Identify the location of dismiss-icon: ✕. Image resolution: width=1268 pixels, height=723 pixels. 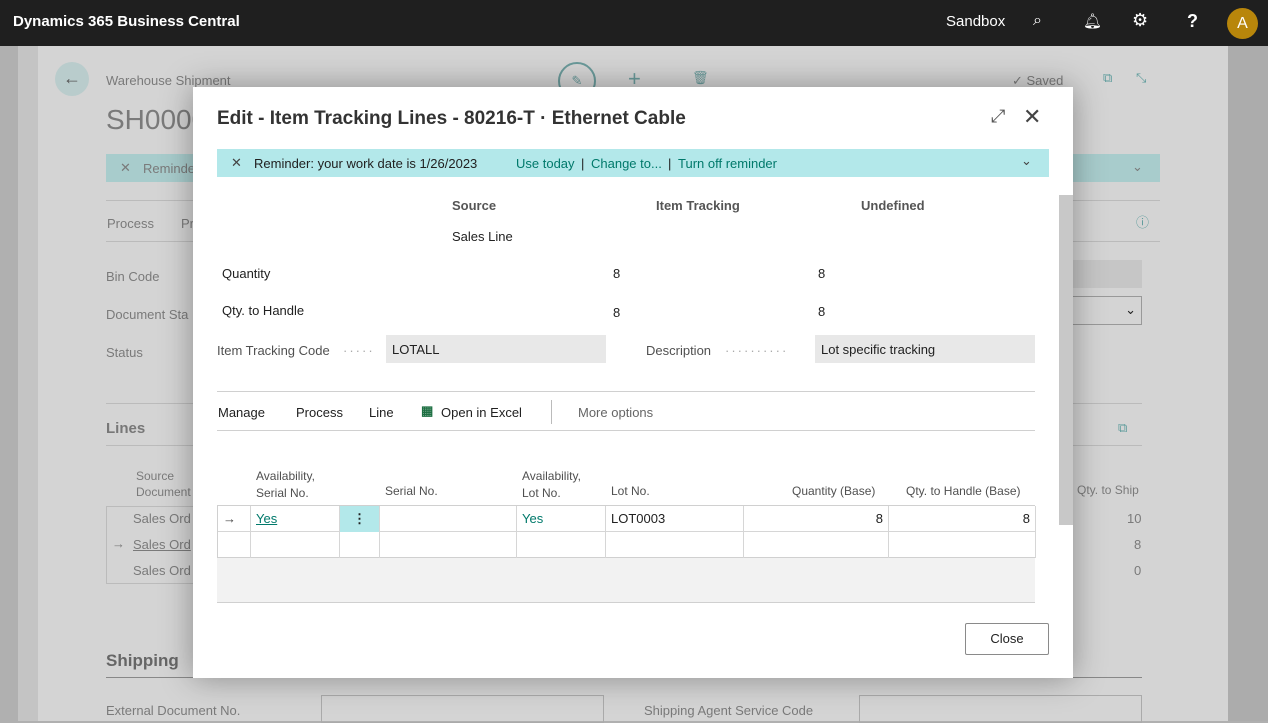
(236, 163).